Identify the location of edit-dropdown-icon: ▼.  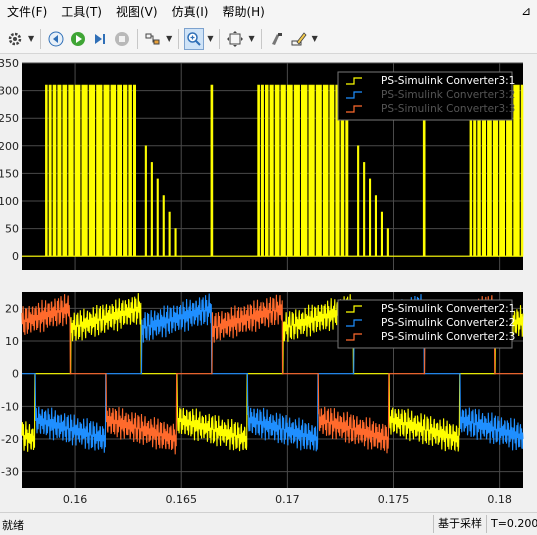
(315, 38).